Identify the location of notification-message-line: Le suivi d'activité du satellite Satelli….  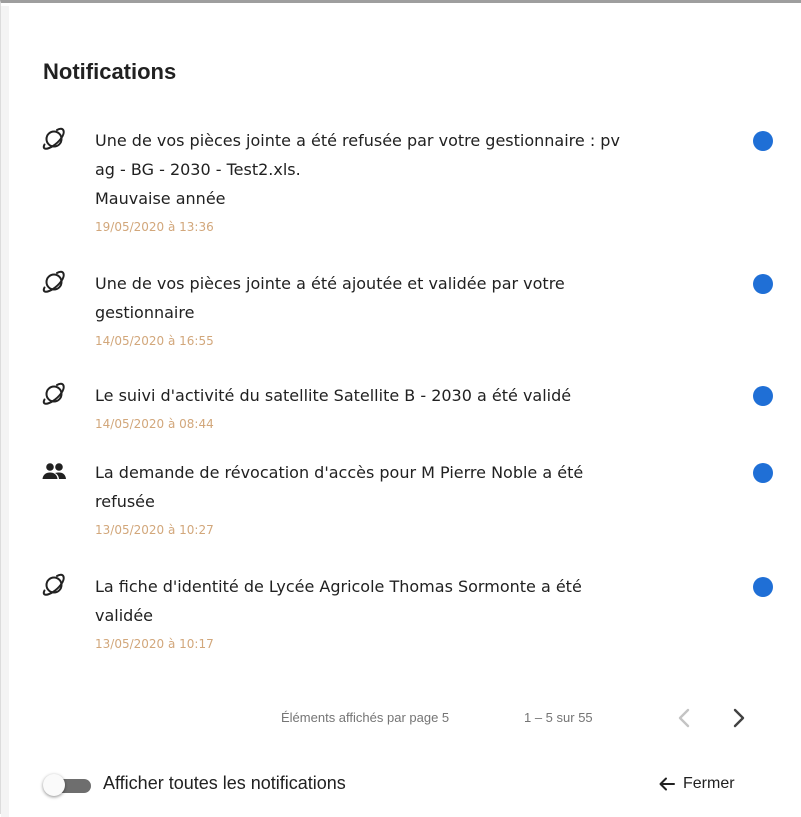
(333, 395).